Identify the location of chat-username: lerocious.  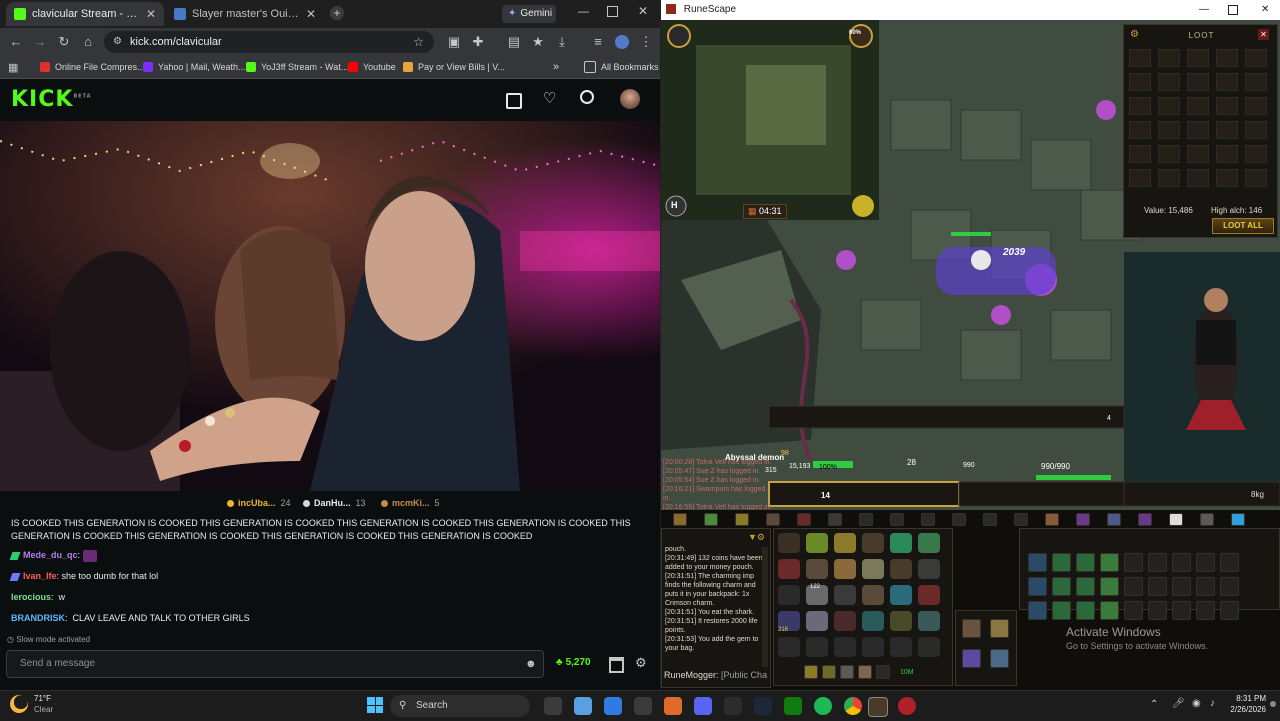
(31, 597).